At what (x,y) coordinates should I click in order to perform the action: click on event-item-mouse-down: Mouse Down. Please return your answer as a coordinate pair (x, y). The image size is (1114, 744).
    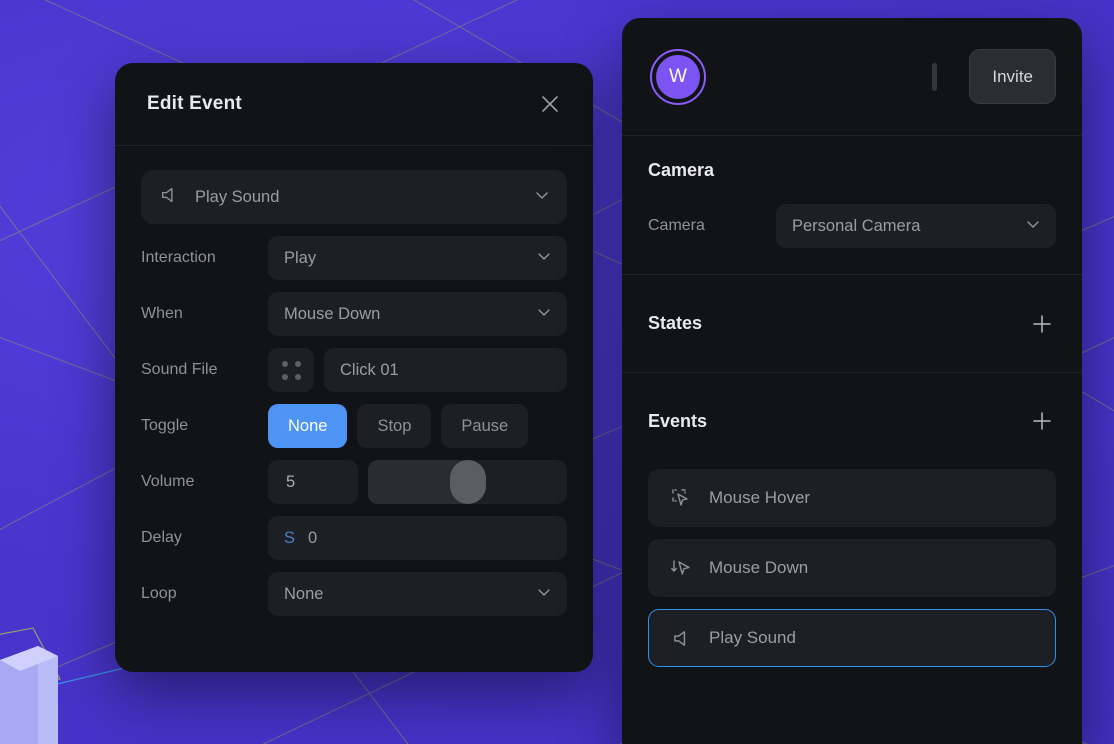
    Looking at the image, I should click on (852, 568).